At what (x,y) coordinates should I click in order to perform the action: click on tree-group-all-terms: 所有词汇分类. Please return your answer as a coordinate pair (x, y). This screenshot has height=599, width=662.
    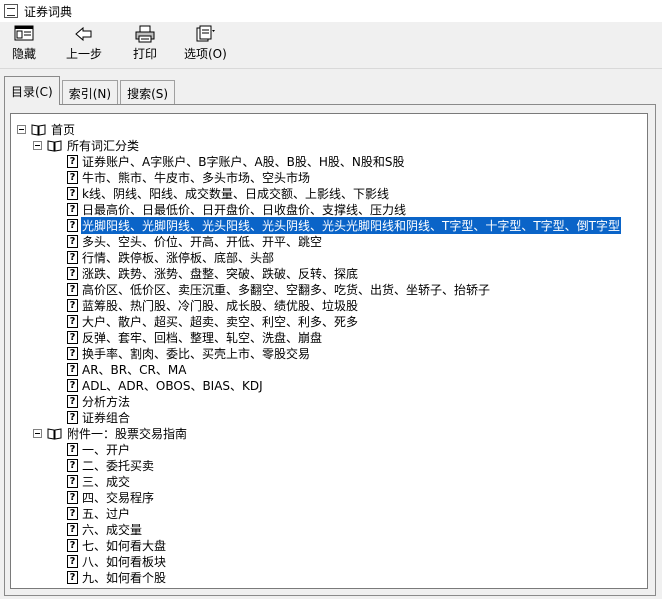
    Looking at the image, I should click on (86, 145).